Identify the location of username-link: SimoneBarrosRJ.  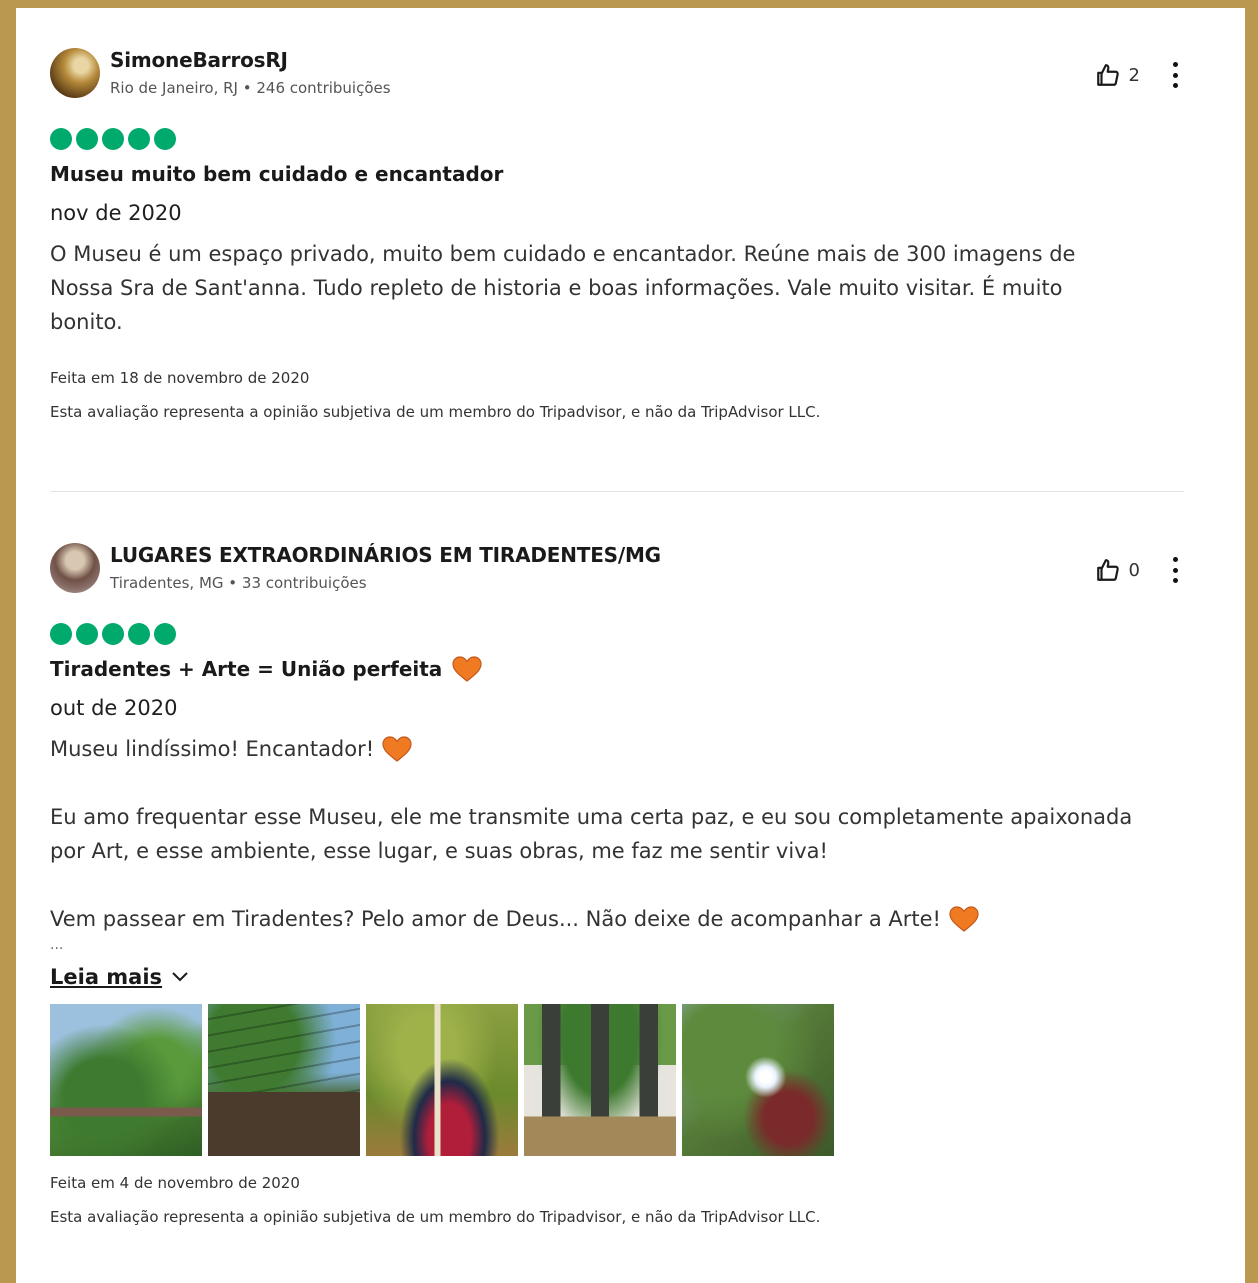
(199, 60).